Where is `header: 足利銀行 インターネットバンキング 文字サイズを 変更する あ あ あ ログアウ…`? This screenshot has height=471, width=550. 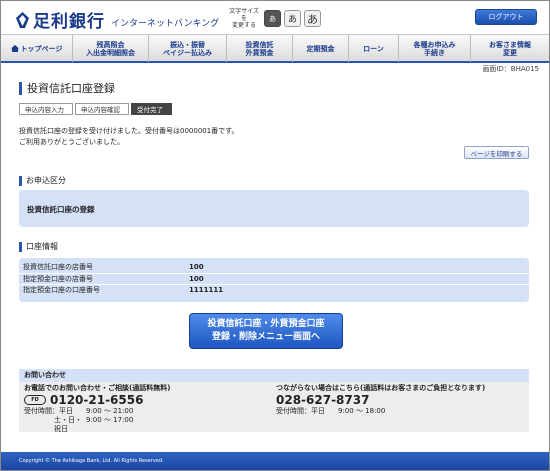
header: 足利銀行 インターネットバンキング 文字サイズを 変更する あ あ あ ログアウ… is located at coordinates (275, 17).